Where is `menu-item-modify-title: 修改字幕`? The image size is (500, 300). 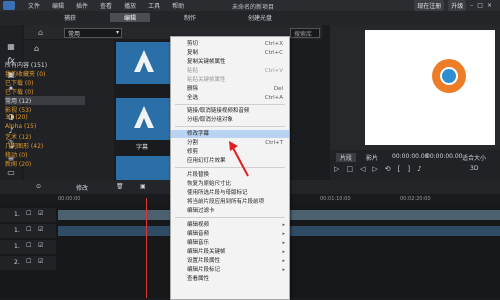
menu-item-modify-title: 修改字幕 is located at coordinates (230, 134).